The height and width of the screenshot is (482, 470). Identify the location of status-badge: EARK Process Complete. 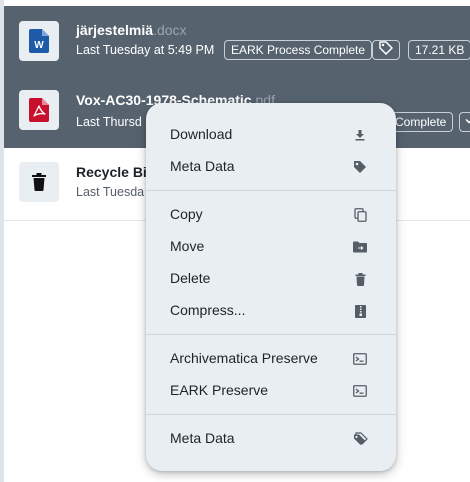
(298, 50).